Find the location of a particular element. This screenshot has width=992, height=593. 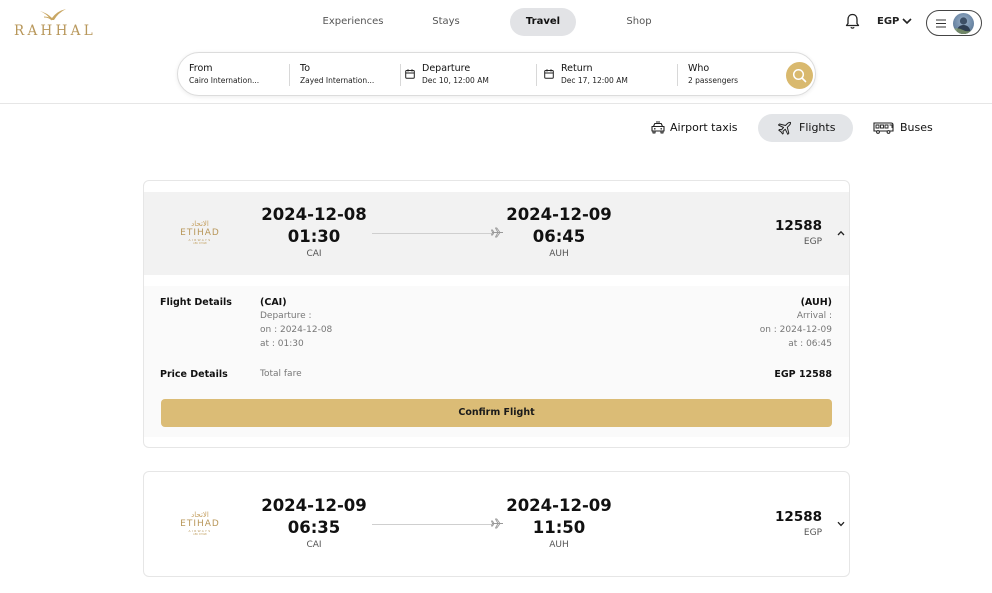

taxi-icon is located at coordinates (658, 127).